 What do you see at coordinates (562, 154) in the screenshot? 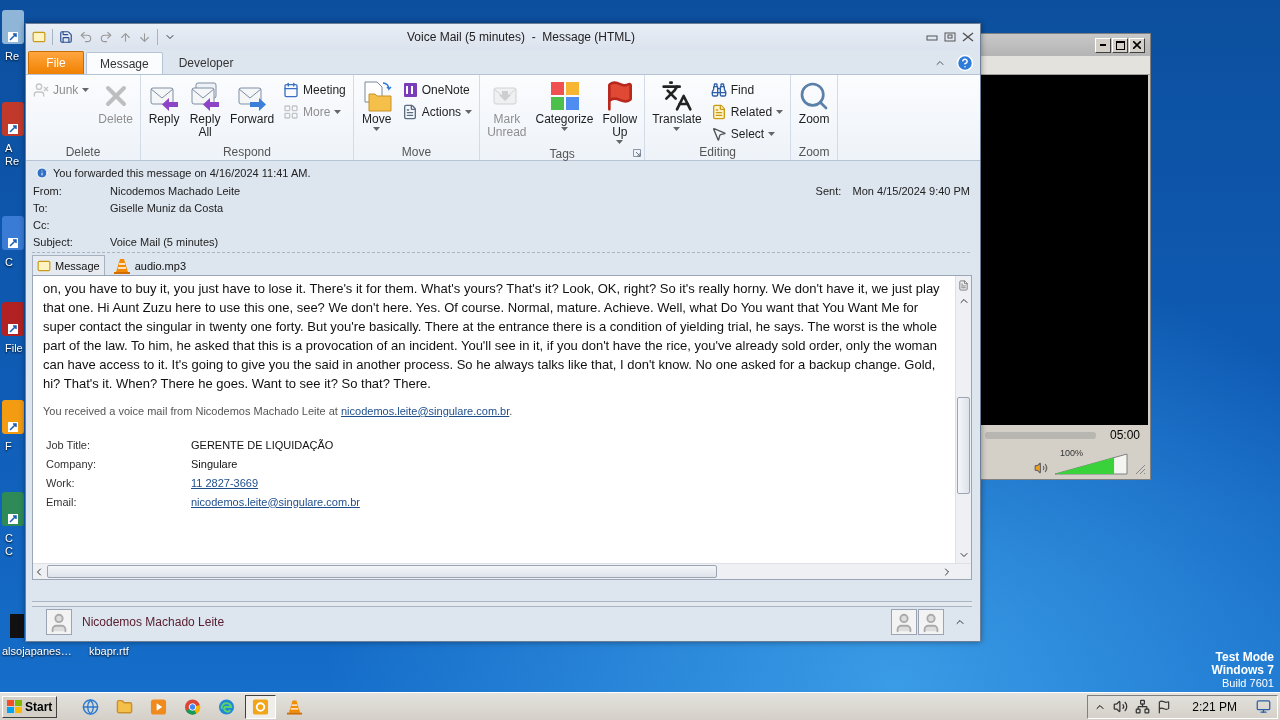
I see `group-label: Tags` at bounding box center [562, 154].